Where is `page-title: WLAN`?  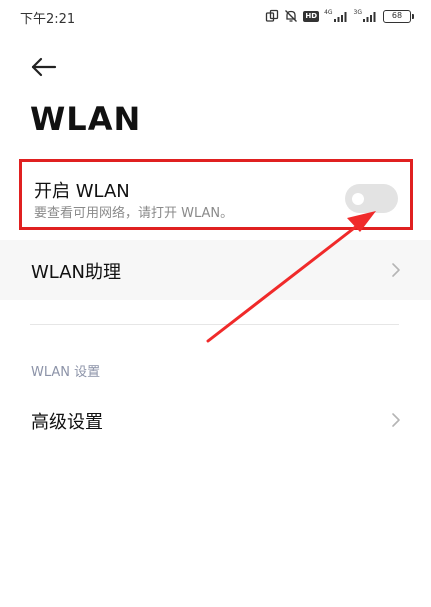 page-title: WLAN is located at coordinates (86, 119).